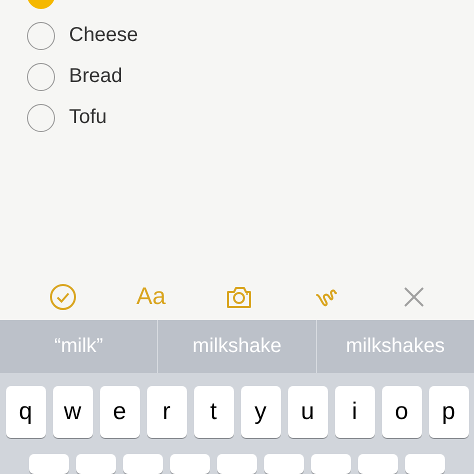 Image resolution: width=474 pixels, height=474 pixels. What do you see at coordinates (402, 412) in the screenshot?
I see `key: o` at bounding box center [402, 412].